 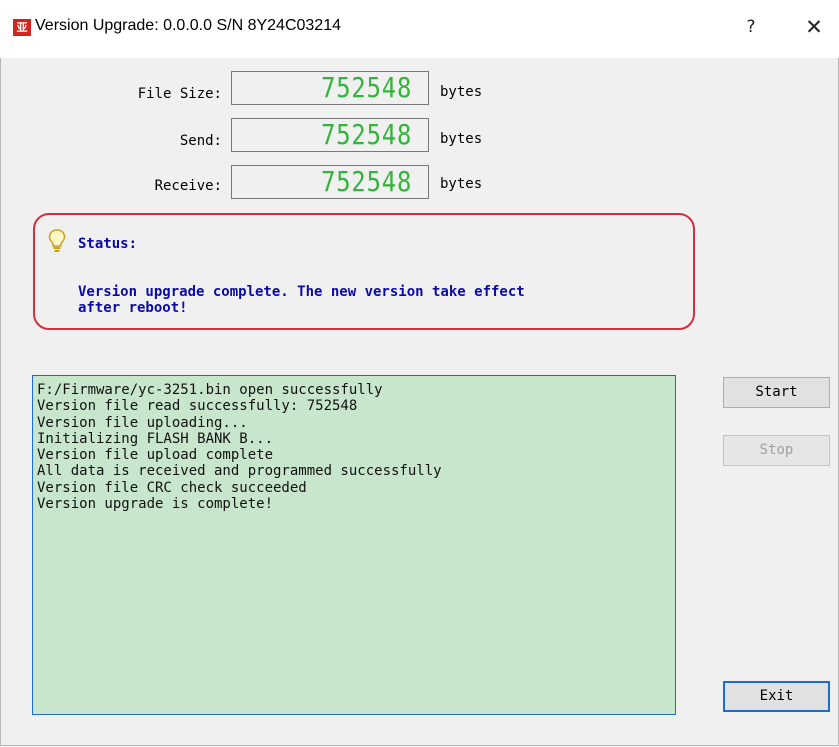 I want to click on send-display: 752548, so click(x=330, y=135).